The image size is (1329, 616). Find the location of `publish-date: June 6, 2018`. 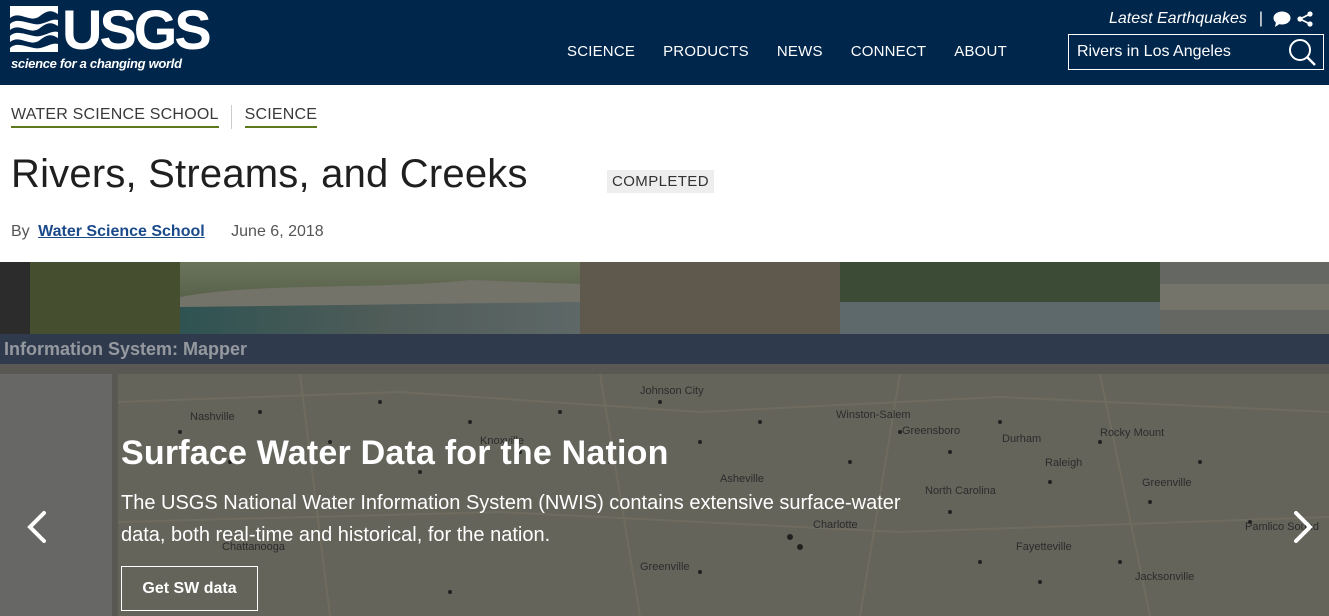

publish-date: June 6, 2018 is located at coordinates (277, 231).